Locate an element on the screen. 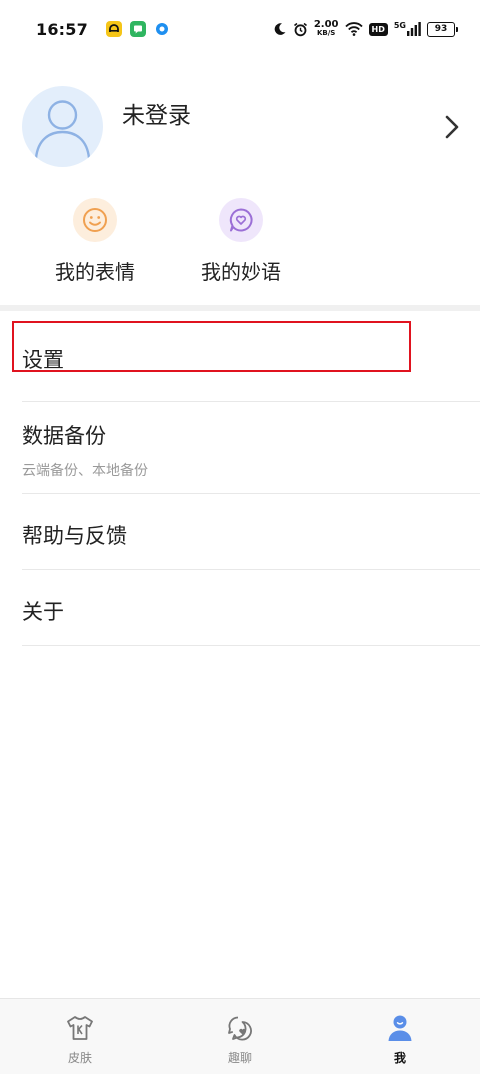 The image size is (480, 1074). smiley-icon is located at coordinates (95, 220).